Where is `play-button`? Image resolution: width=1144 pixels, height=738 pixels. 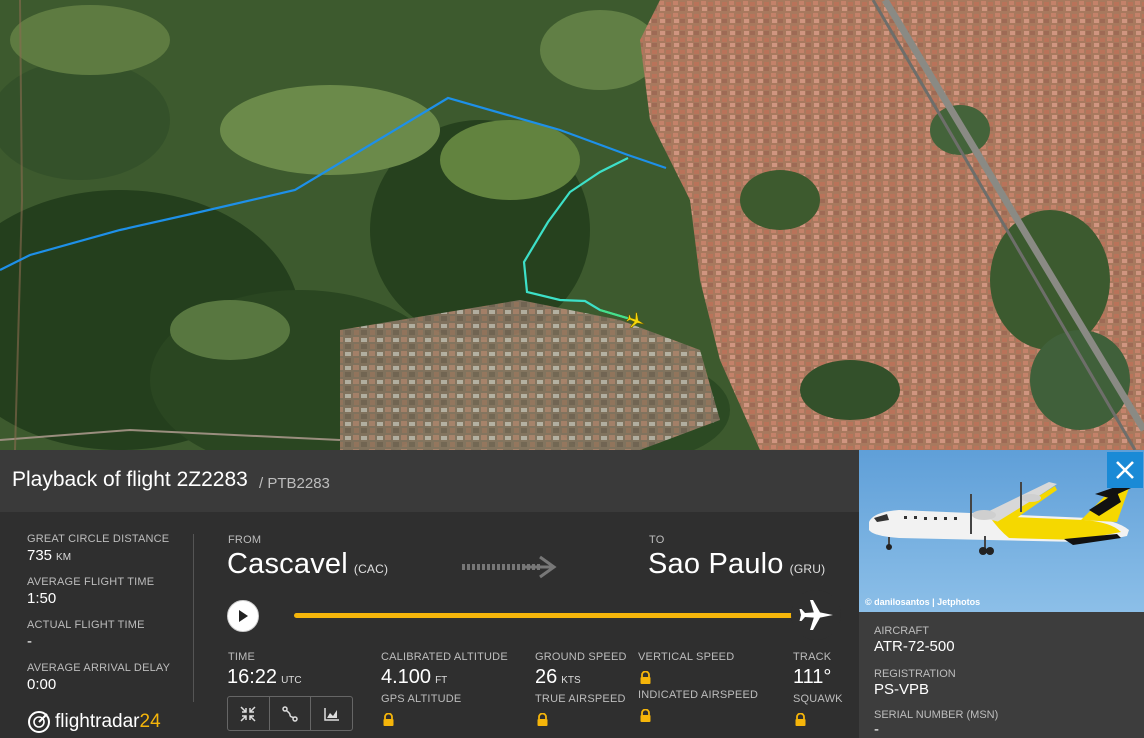
play-button is located at coordinates (243, 616).